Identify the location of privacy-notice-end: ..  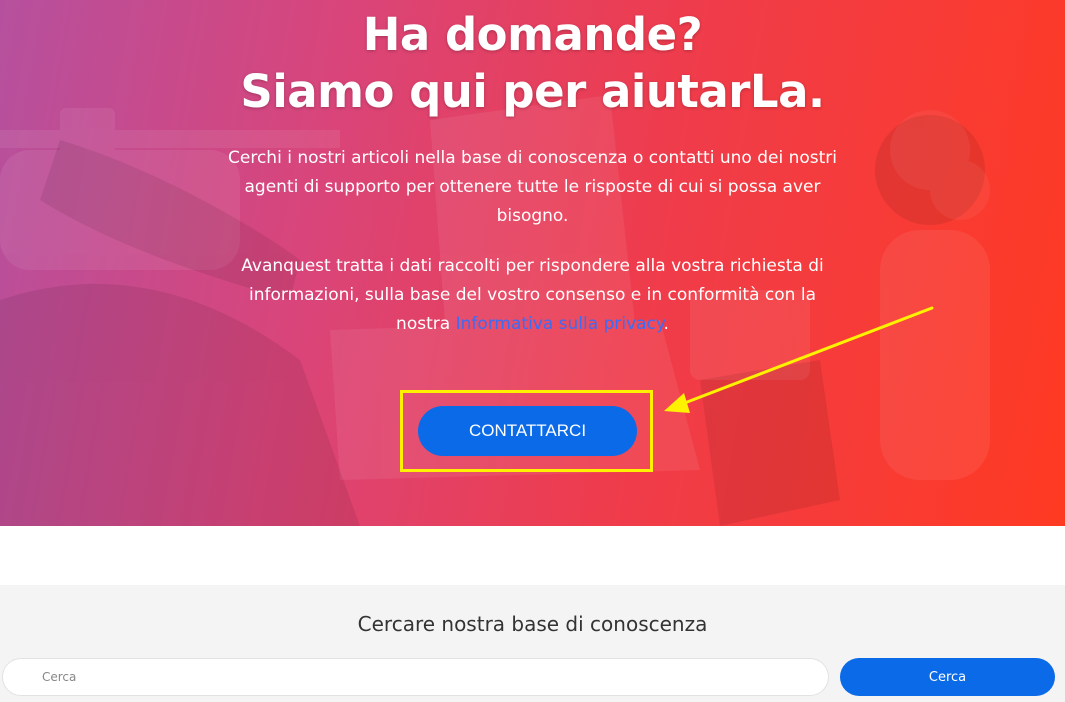
(666, 324).